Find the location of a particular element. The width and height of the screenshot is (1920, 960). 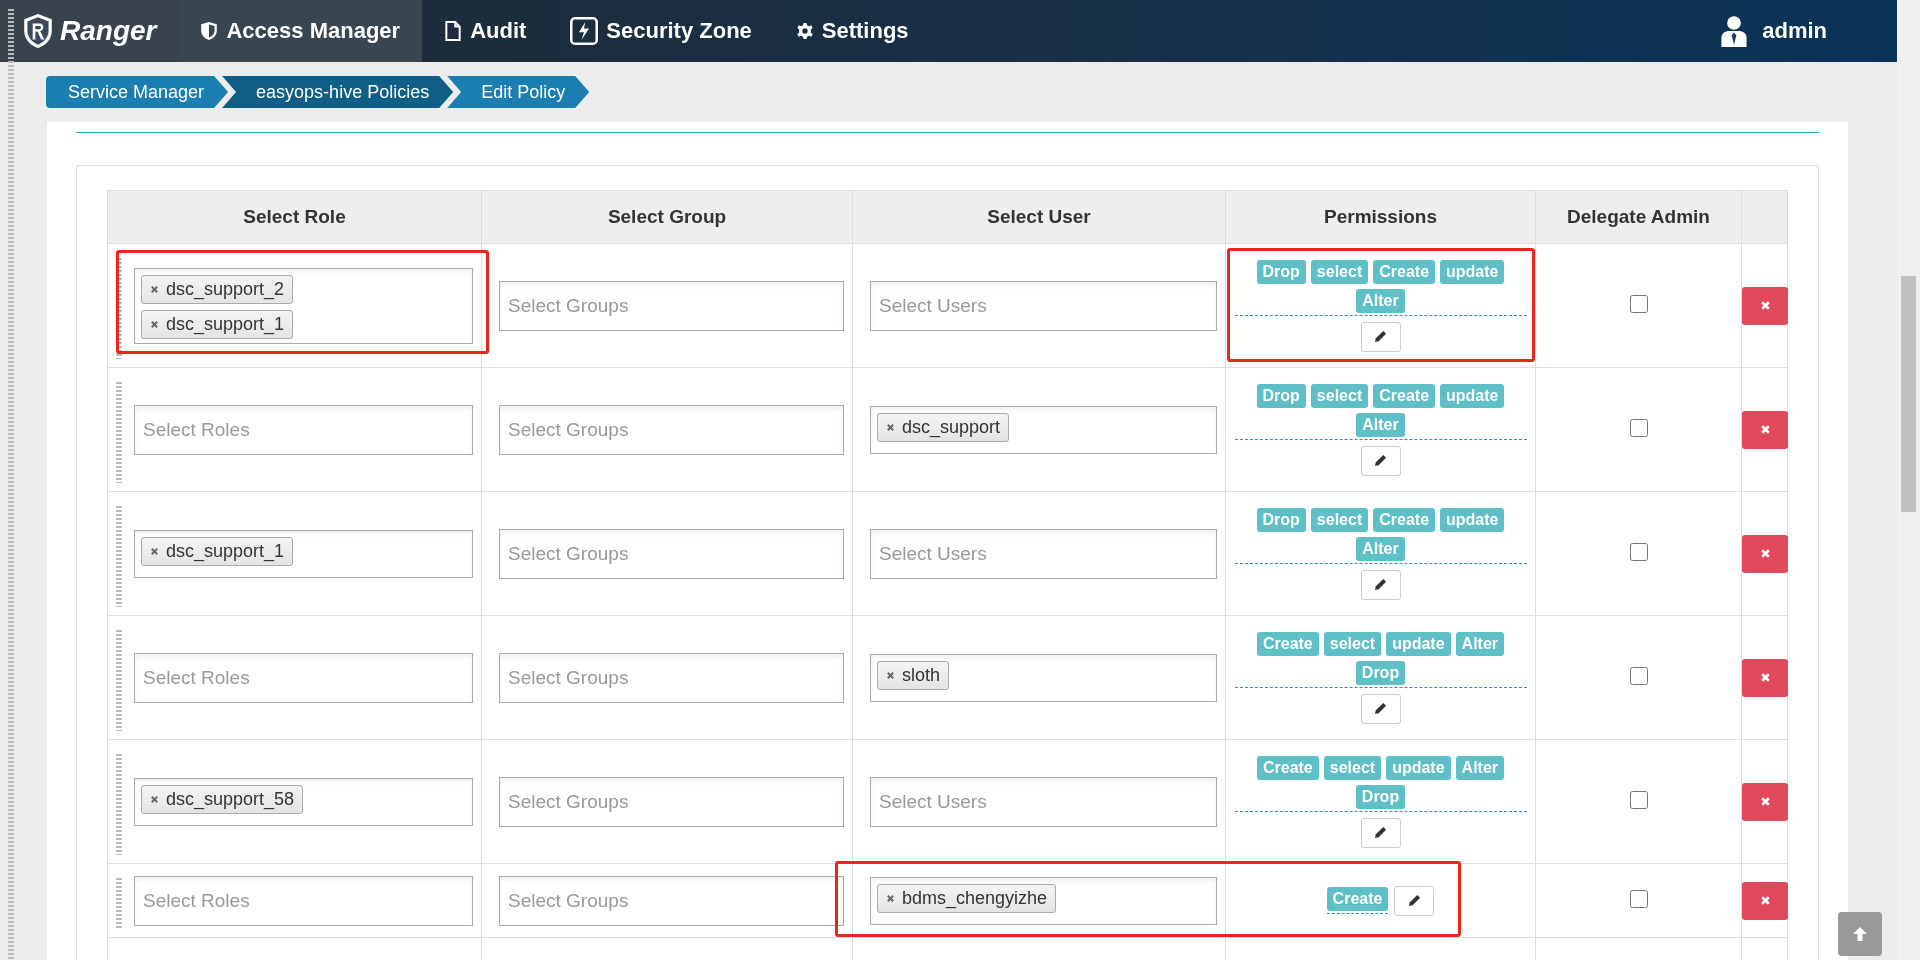

nav-tab: Security Zone is located at coordinates (661, 31).